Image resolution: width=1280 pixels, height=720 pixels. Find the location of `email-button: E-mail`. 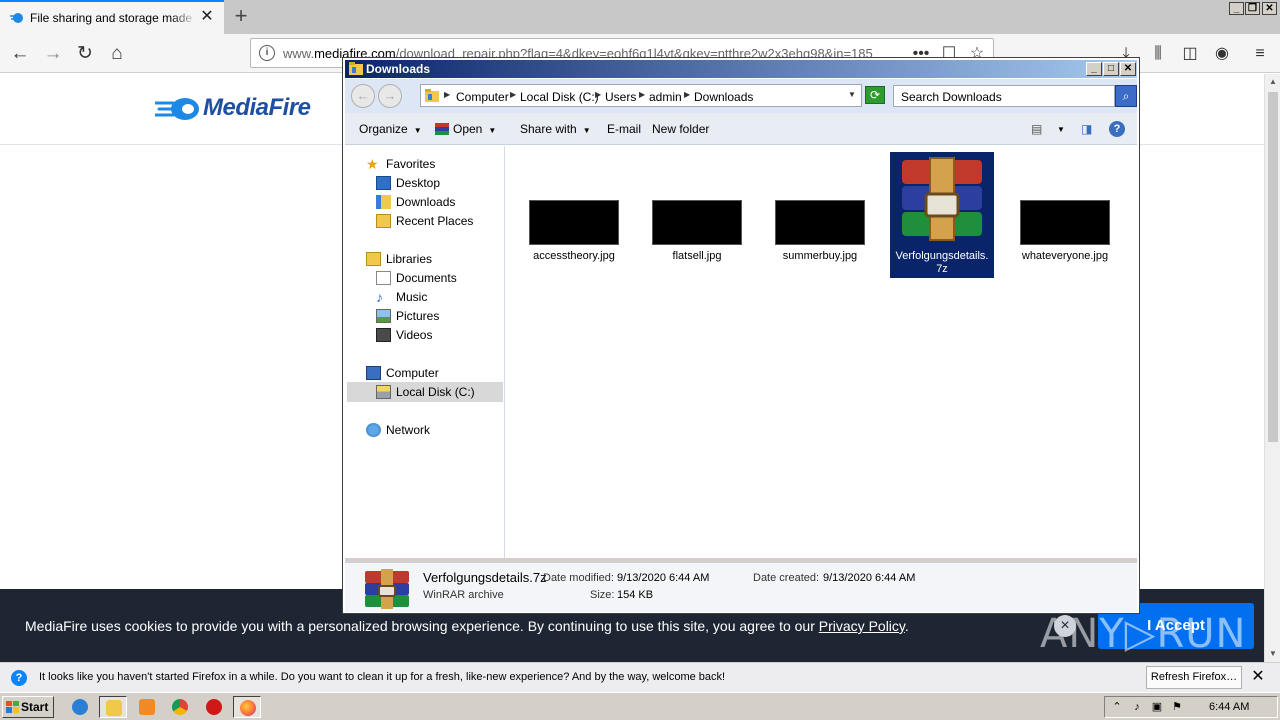

email-button: E-mail is located at coordinates (624, 129).